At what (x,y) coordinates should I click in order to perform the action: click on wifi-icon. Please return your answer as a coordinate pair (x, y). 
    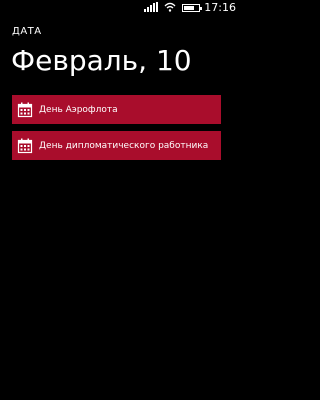
    Looking at the image, I should click on (170, 7).